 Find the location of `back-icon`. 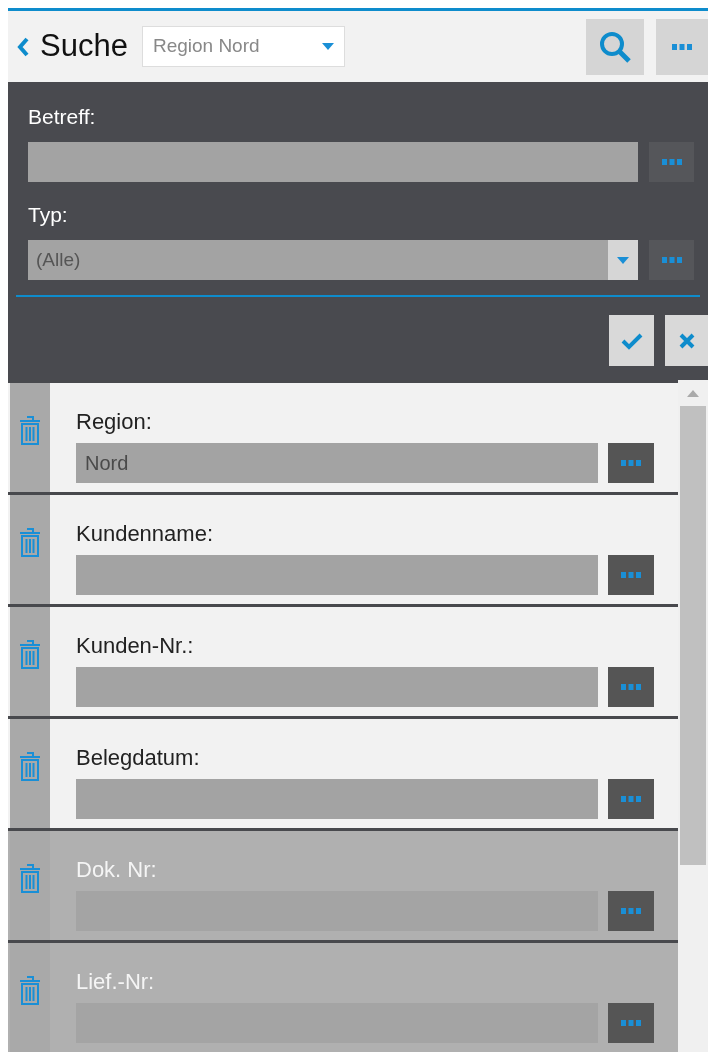

back-icon is located at coordinates (23, 46).